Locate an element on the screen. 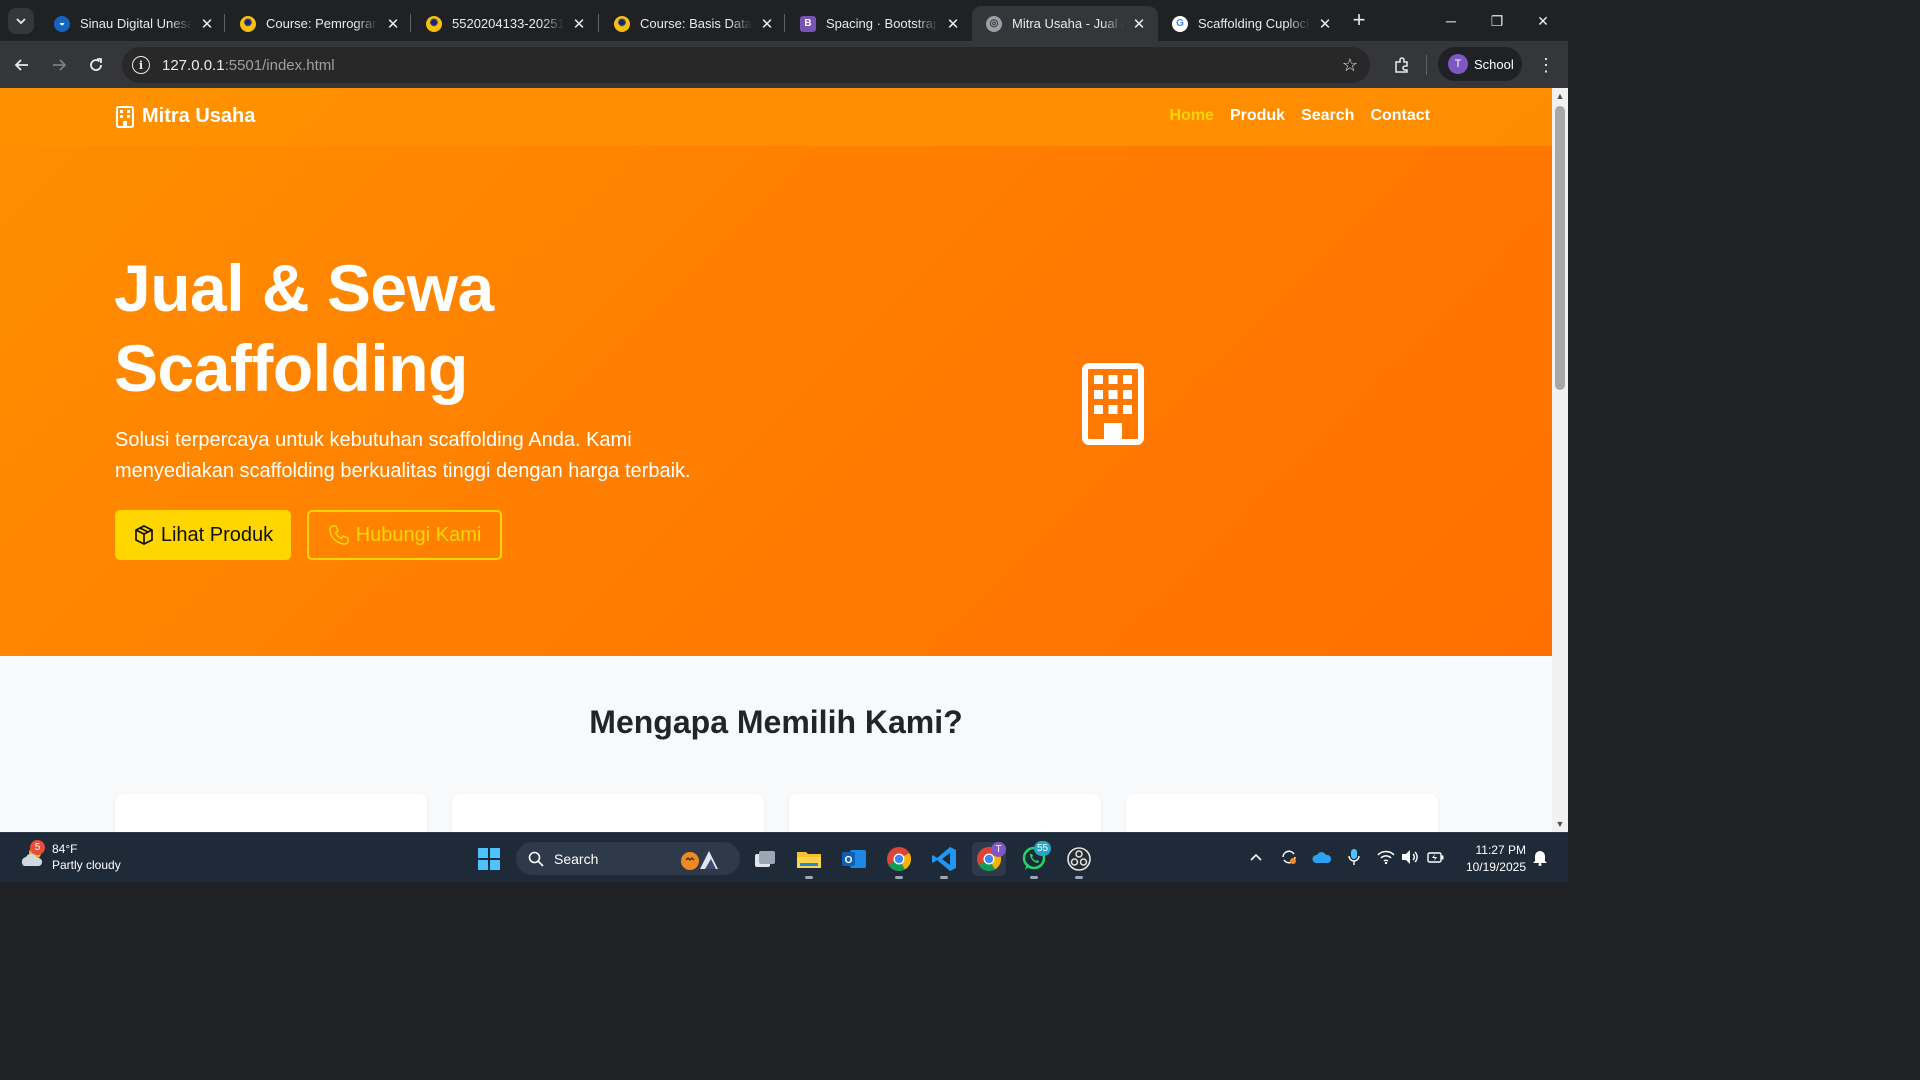  sync-icon is located at coordinates (1289, 857).